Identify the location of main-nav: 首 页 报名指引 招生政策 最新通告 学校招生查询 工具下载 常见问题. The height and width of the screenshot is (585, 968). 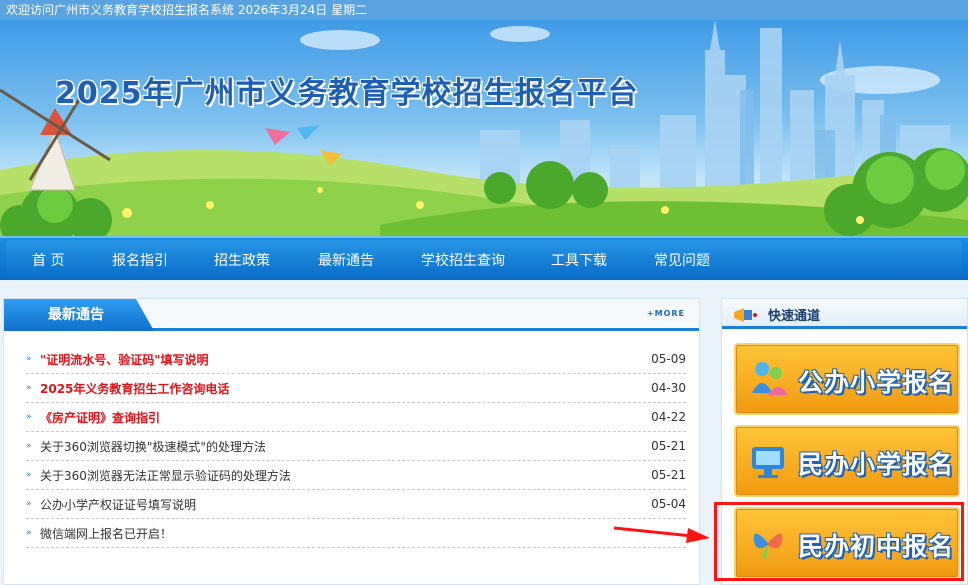
(484, 258).